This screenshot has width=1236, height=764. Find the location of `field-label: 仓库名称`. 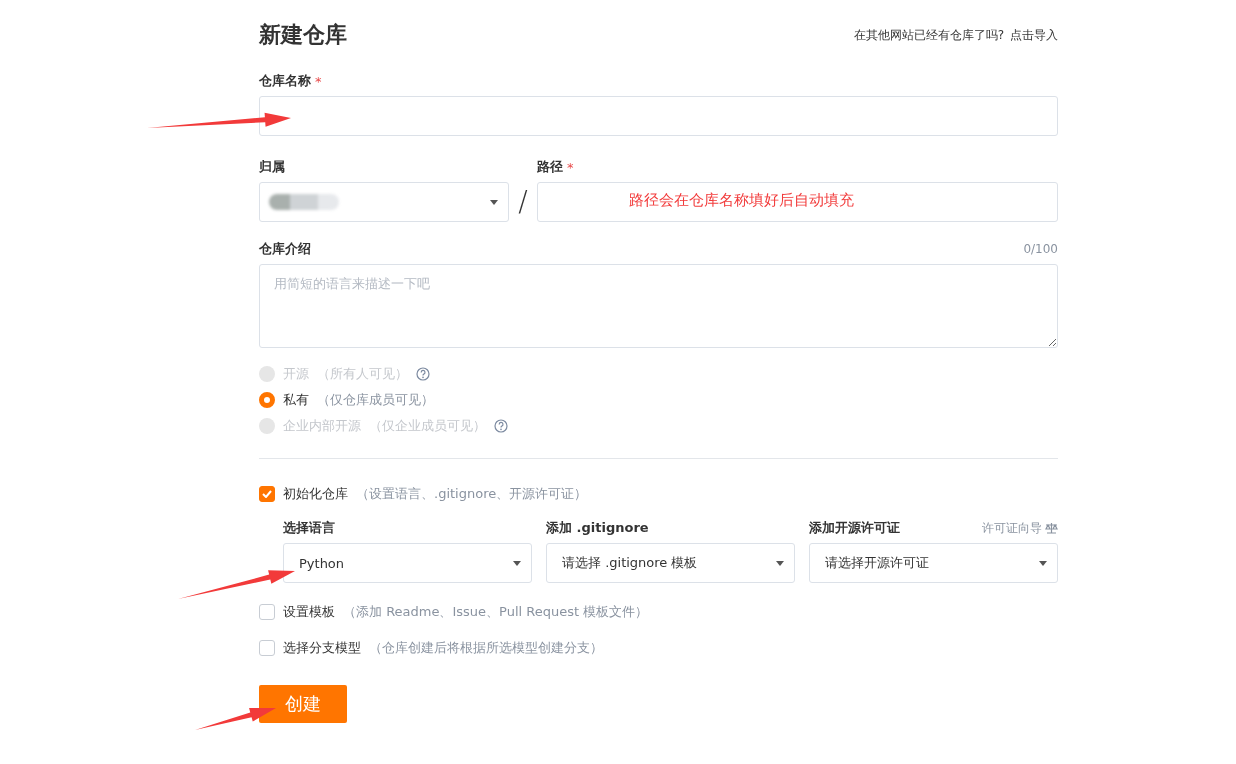

field-label: 仓库名称 is located at coordinates (285, 81).